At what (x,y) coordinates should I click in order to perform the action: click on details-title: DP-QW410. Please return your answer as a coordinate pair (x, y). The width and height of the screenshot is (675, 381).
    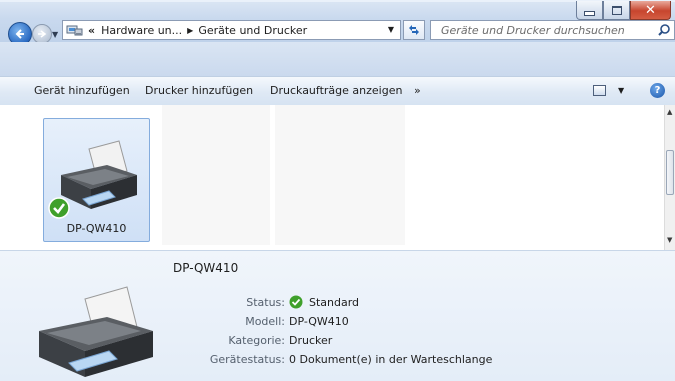
    Looking at the image, I should click on (206, 268).